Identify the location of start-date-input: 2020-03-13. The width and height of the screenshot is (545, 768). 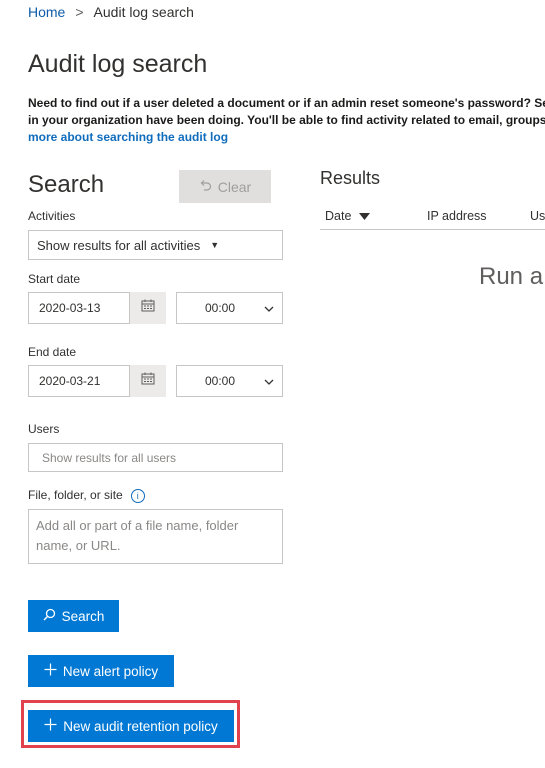
(79, 308).